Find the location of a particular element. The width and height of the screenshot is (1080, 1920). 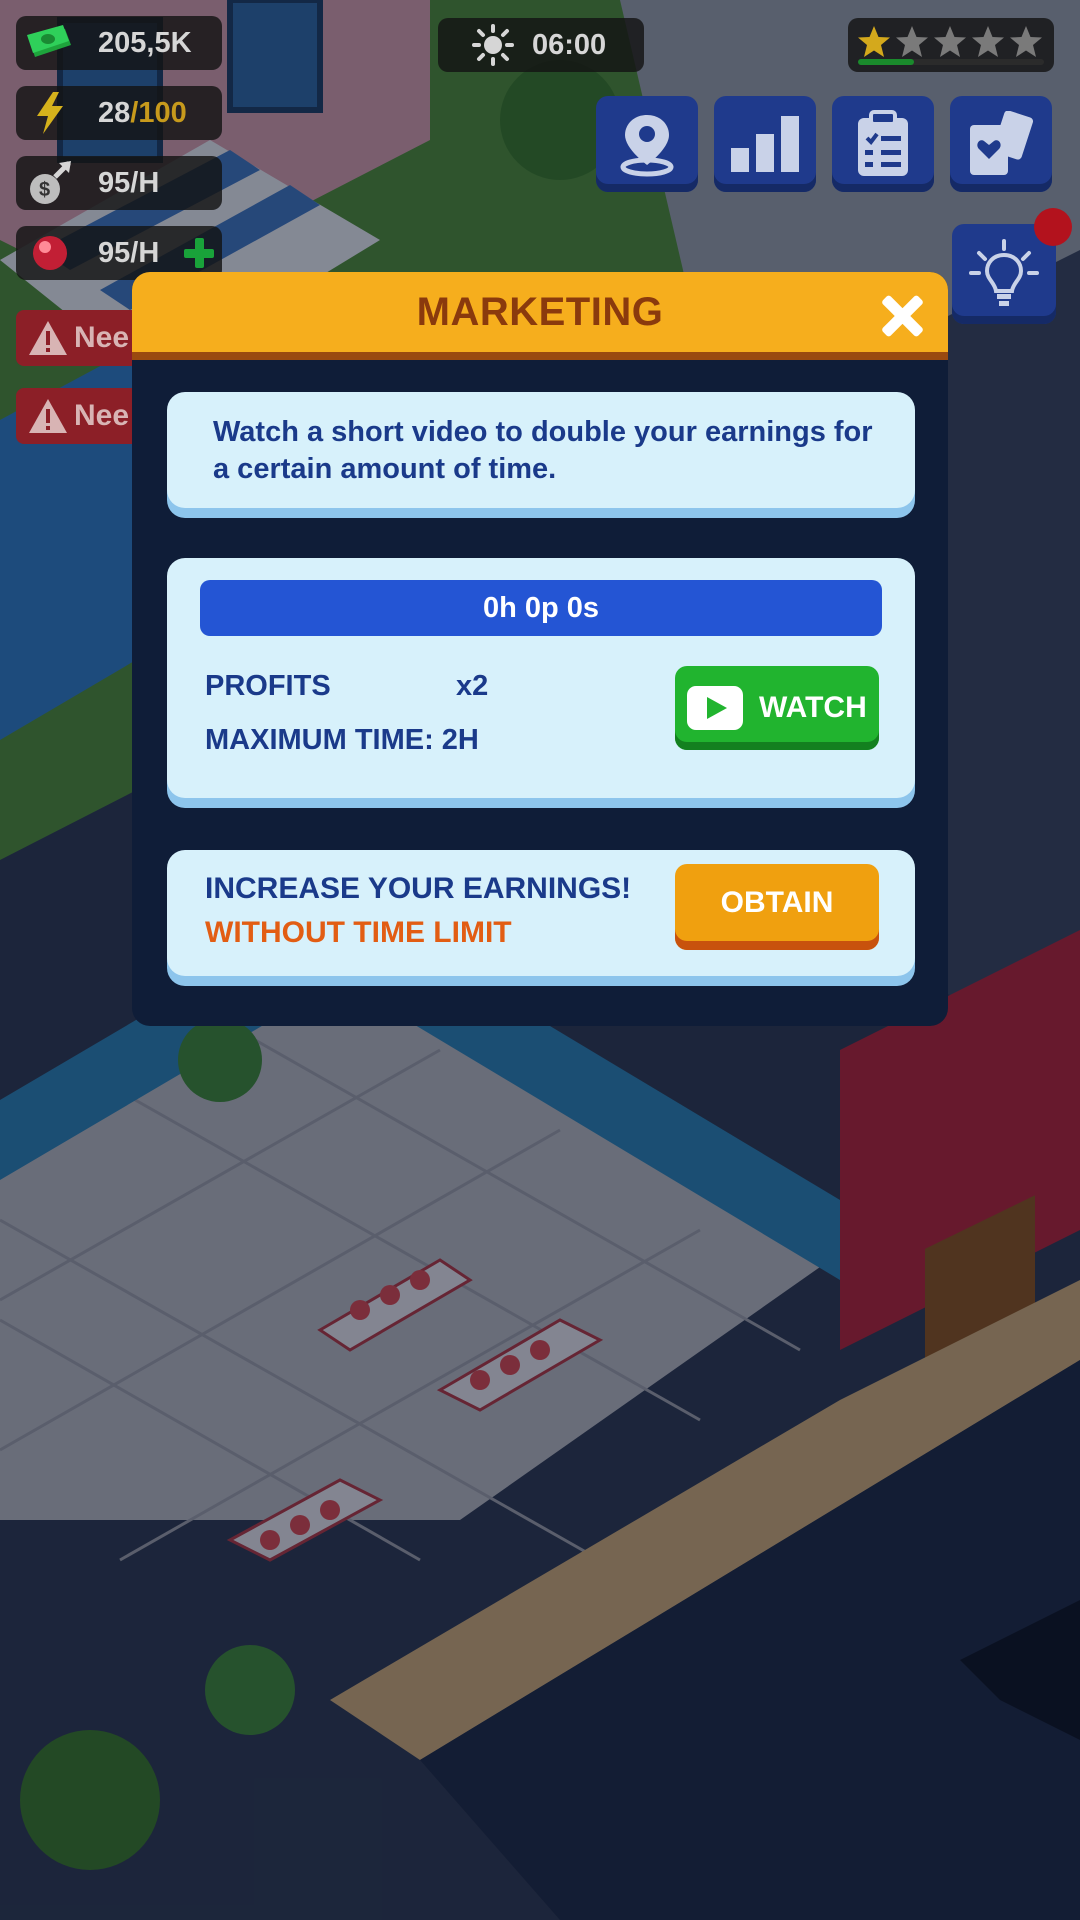

energy-max: 100 is located at coordinates (162, 112).